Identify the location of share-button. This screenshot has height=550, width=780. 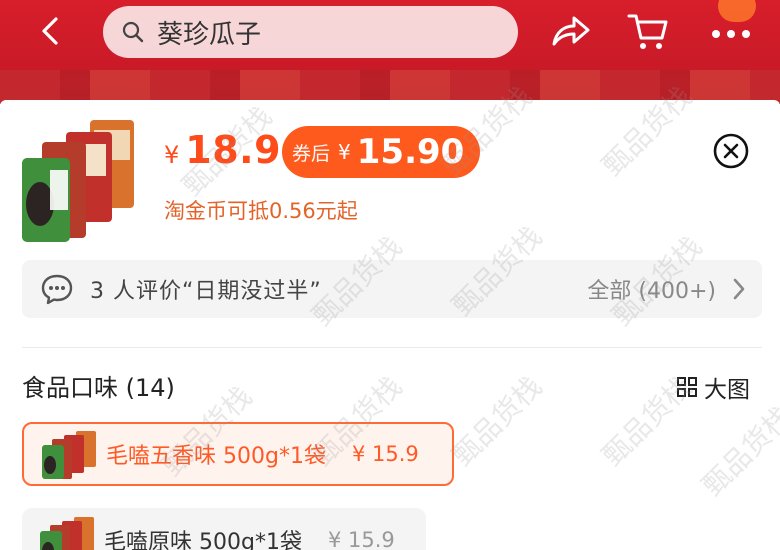
(570, 32).